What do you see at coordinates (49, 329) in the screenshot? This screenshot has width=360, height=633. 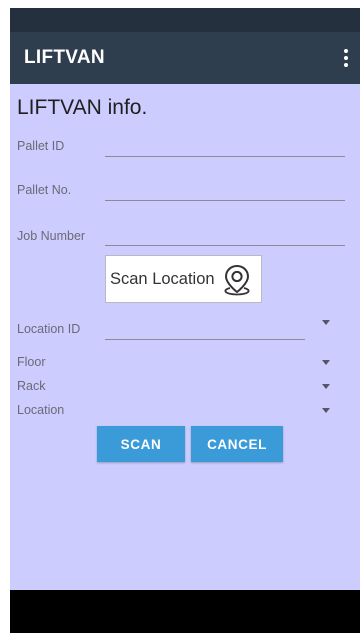 I see `location-id-label: Location ID` at bounding box center [49, 329].